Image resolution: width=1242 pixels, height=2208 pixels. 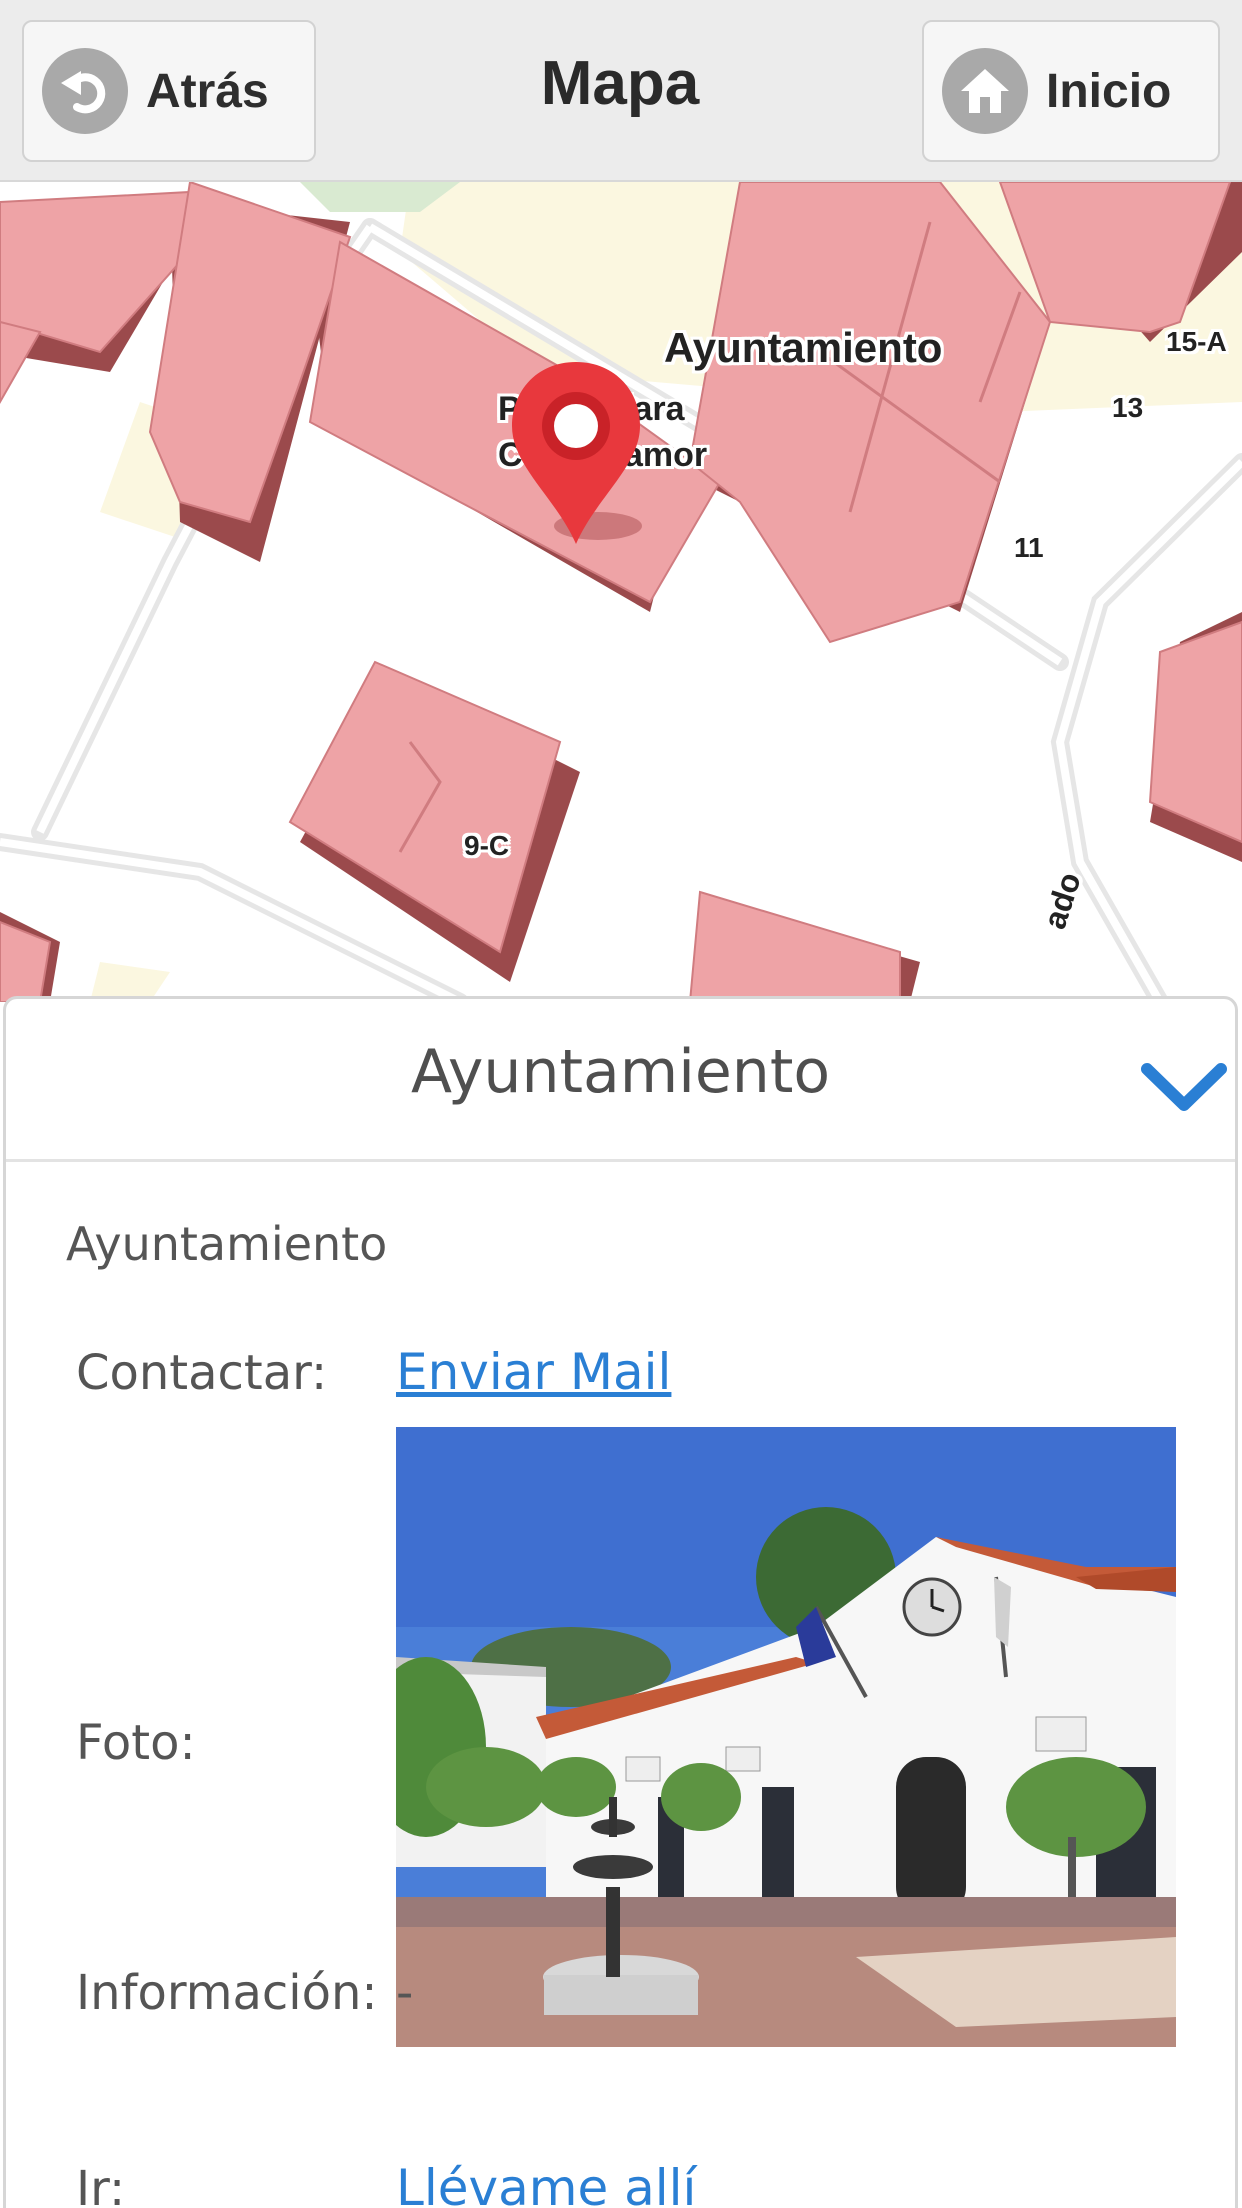 What do you see at coordinates (136, 1743) in the screenshot?
I see `photo-label: Foto:` at bounding box center [136, 1743].